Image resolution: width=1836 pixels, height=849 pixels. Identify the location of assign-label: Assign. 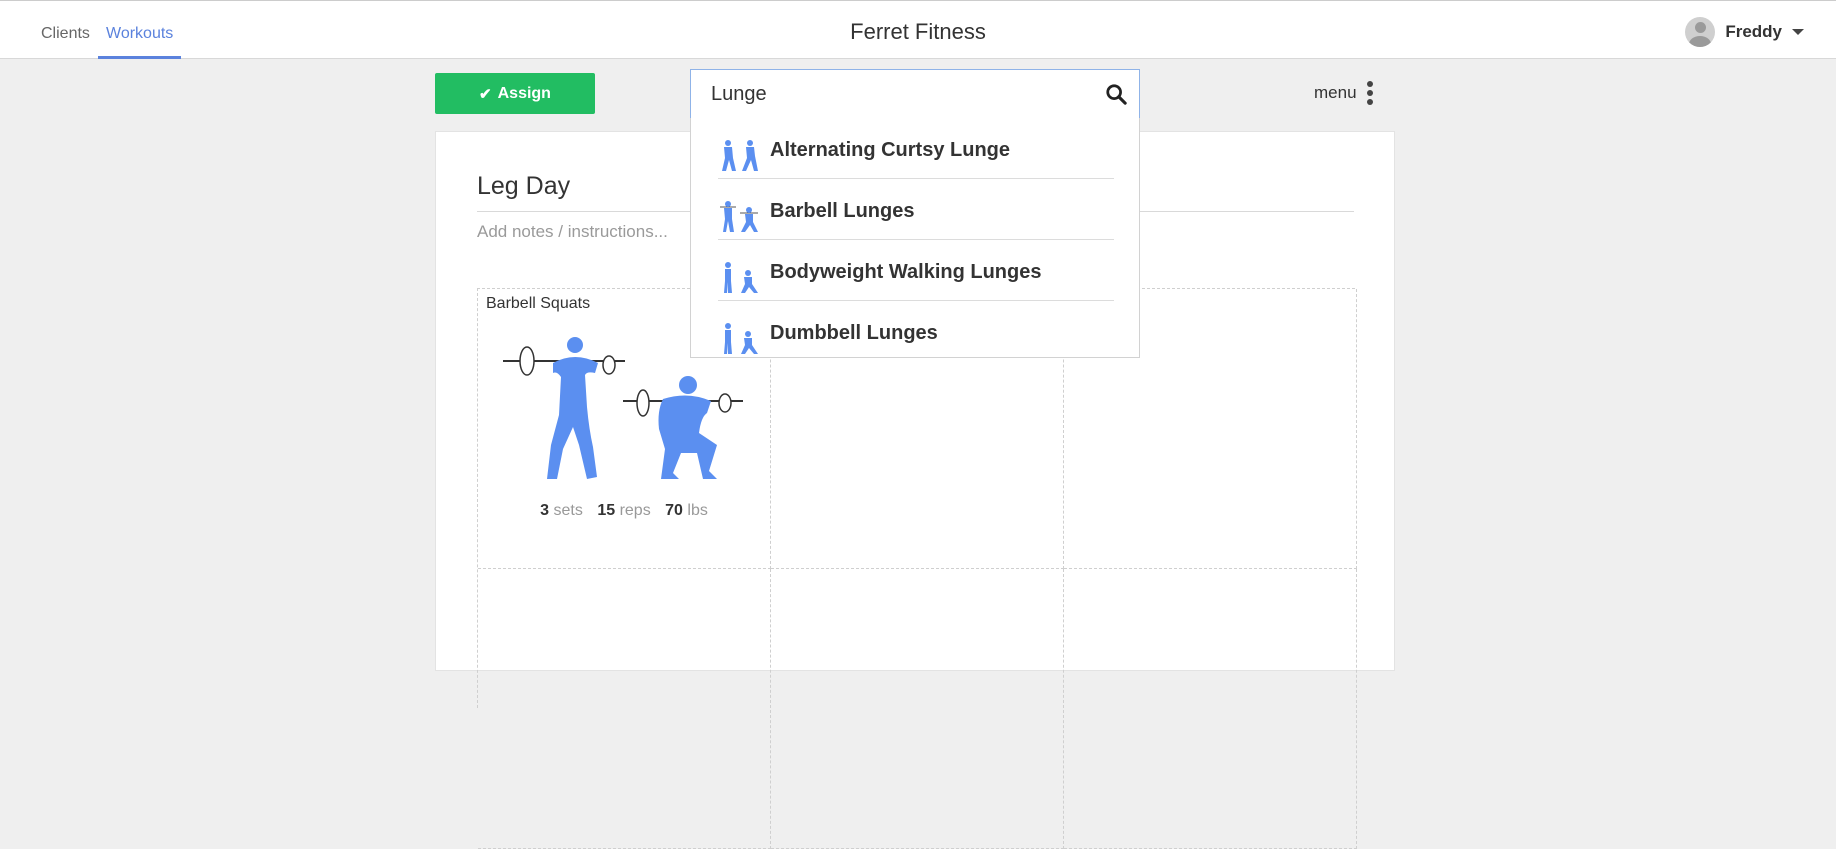
(524, 93).